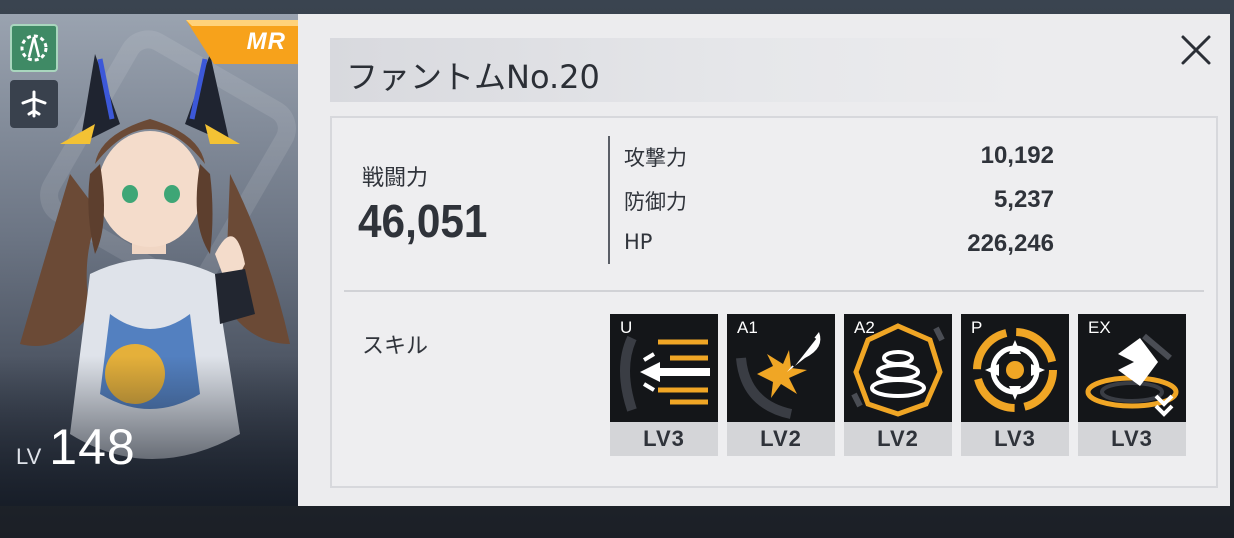 The image size is (1234, 538). What do you see at coordinates (864, 327) in the screenshot?
I see `skill-tag: A2` at bounding box center [864, 327].